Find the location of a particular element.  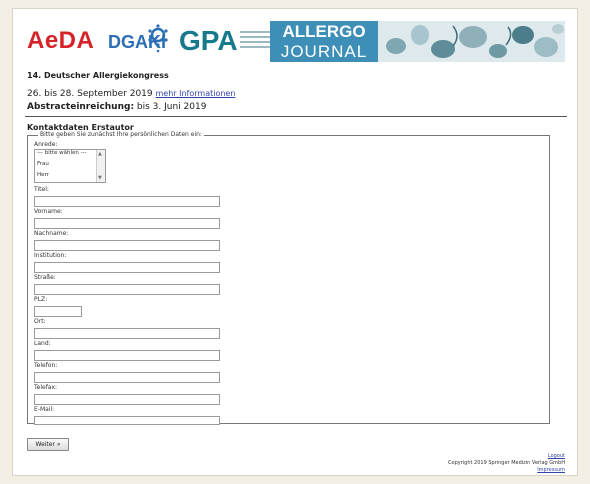

dgaki-star-icon is located at coordinates (158, 38).